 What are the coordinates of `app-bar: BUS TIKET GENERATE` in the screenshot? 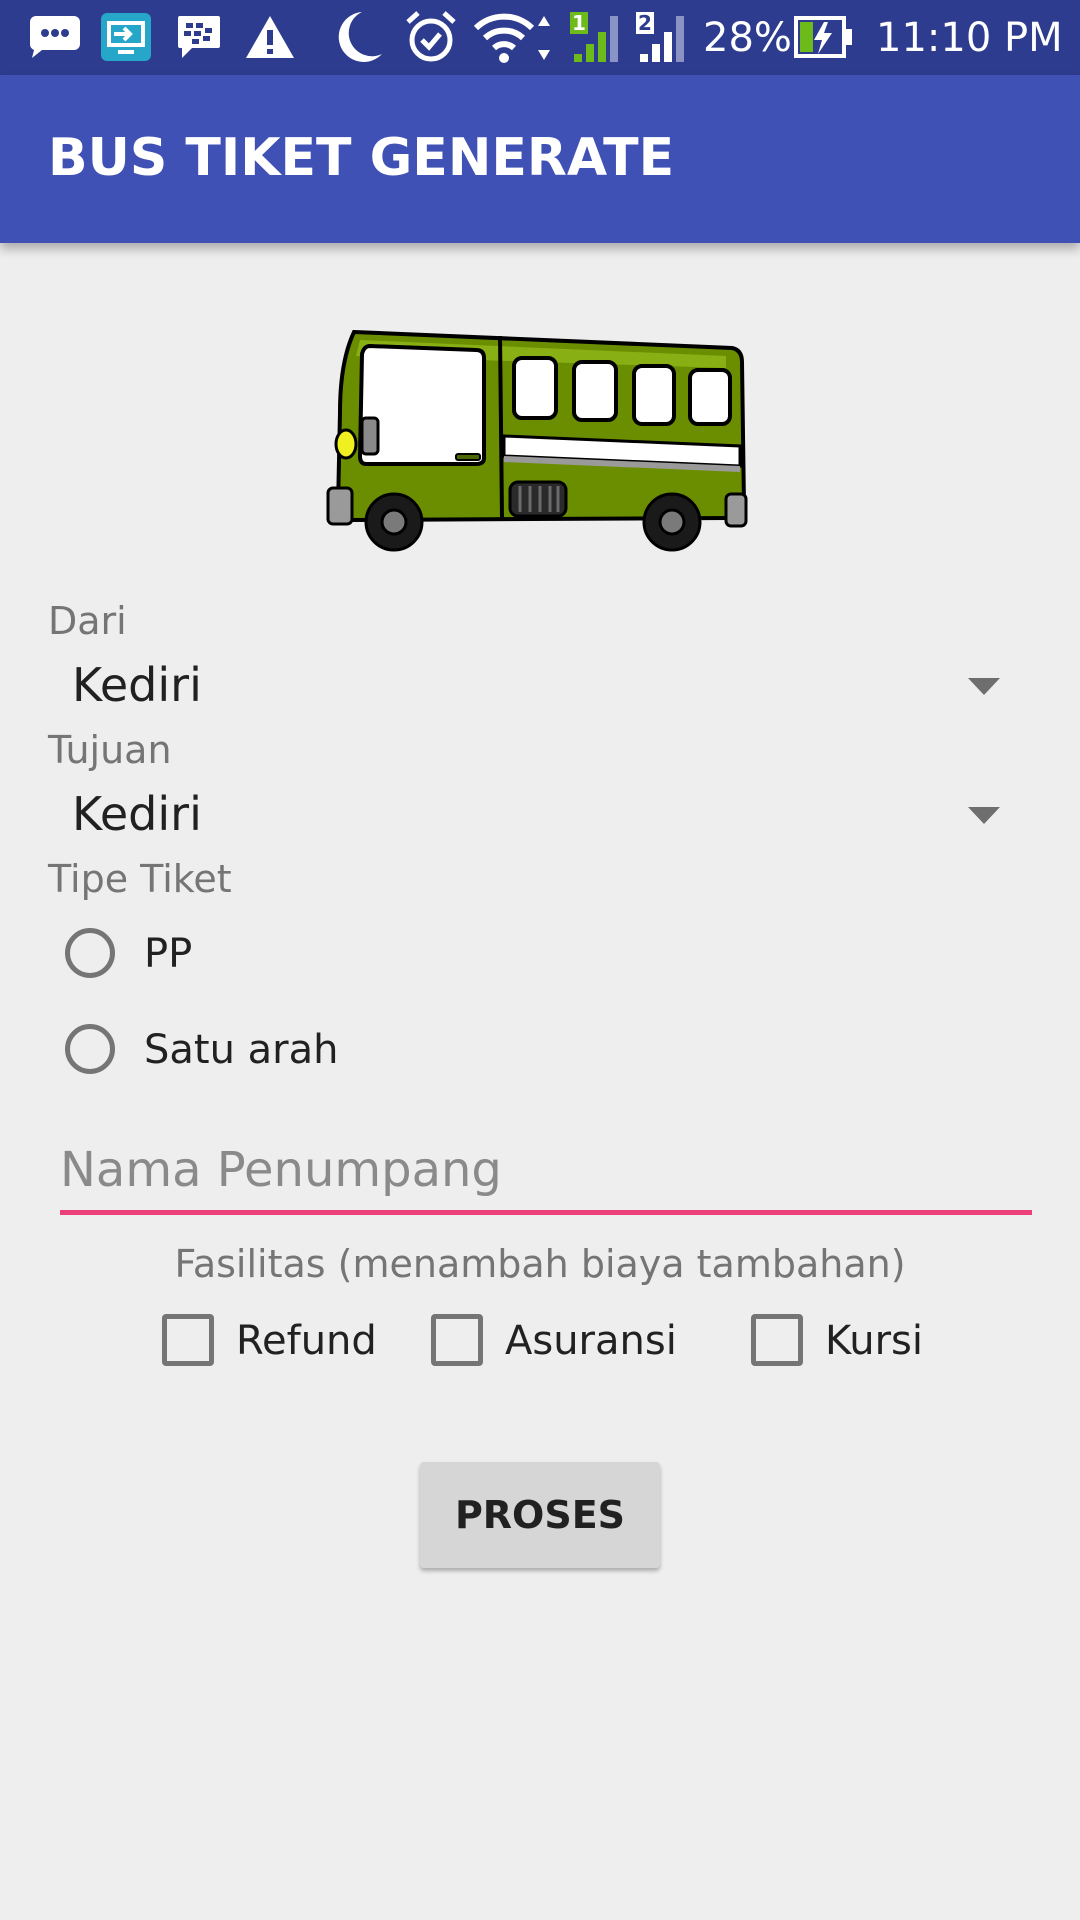 It's located at (540, 159).